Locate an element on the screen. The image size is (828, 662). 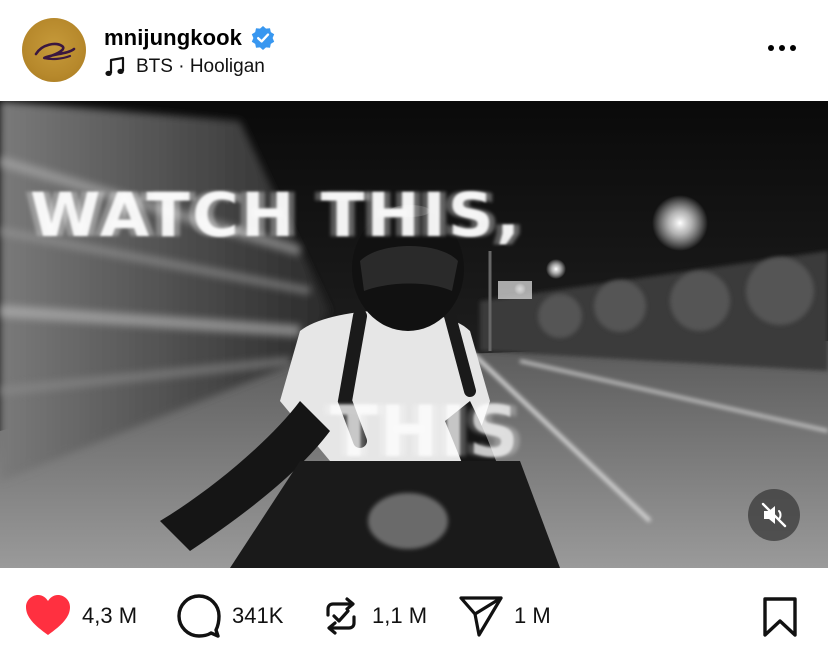
music-label: BTS · Hooligan is located at coordinates (200, 66).